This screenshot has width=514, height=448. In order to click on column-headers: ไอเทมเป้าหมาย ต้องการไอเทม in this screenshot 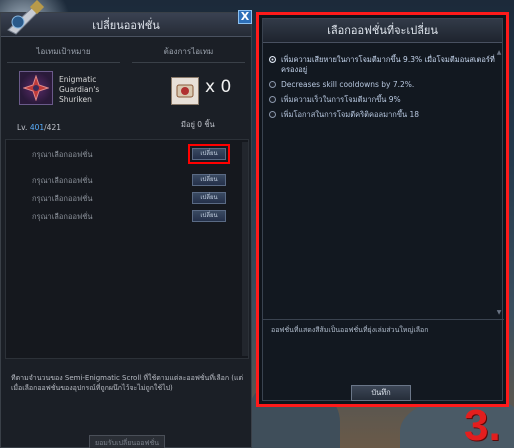, I will do `click(126, 53)`.